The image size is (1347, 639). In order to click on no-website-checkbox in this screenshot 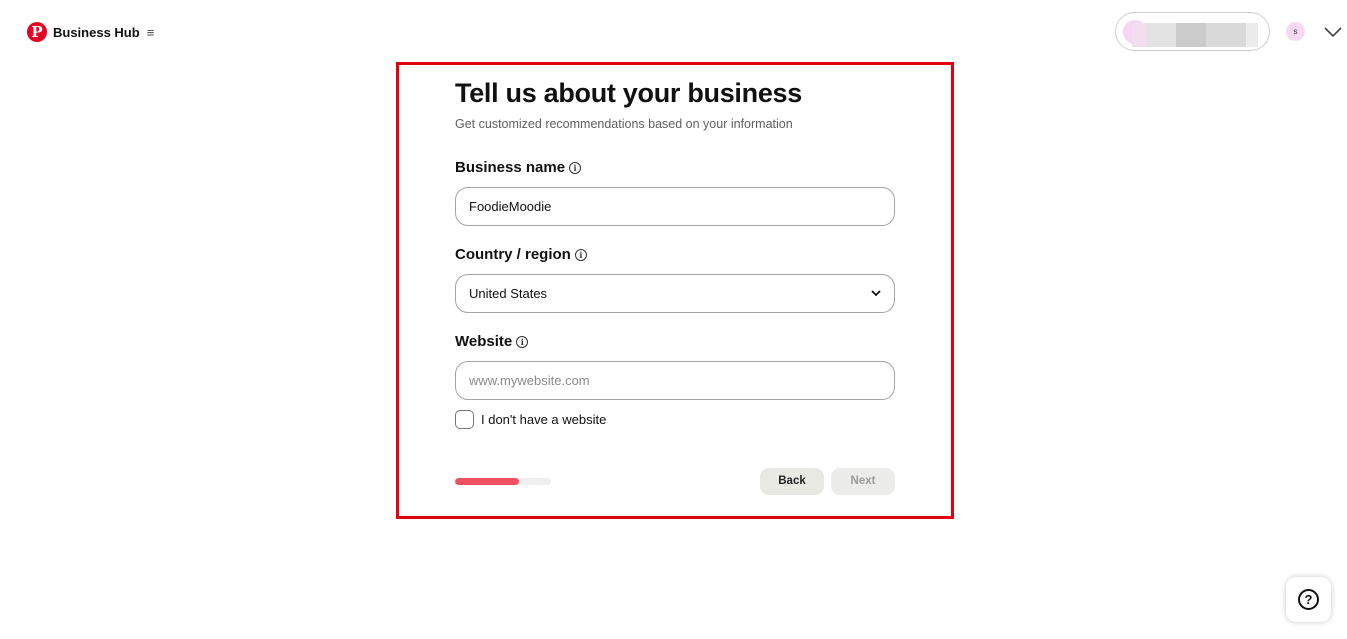, I will do `click(464, 419)`.